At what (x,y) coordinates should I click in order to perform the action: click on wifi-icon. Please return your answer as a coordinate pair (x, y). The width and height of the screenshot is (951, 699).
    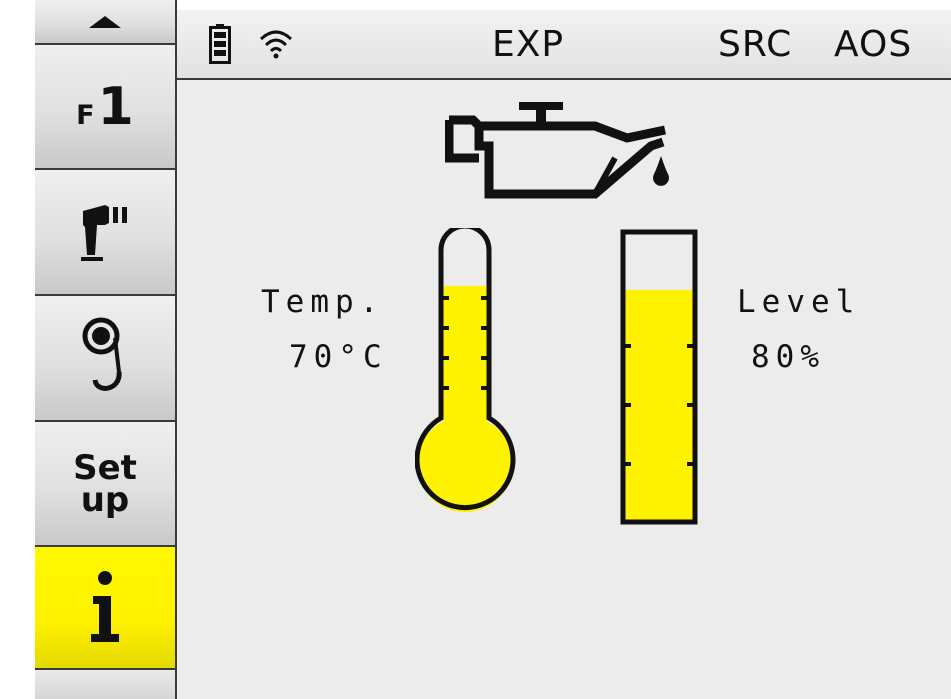
    Looking at the image, I should click on (276, 44).